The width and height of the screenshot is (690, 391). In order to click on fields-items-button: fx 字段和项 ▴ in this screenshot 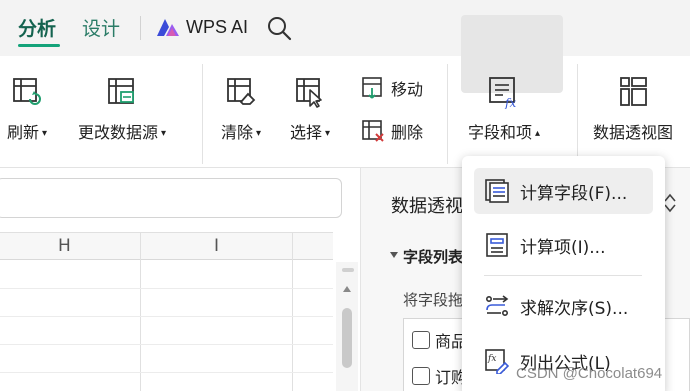, I will do `click(504, 109)`.